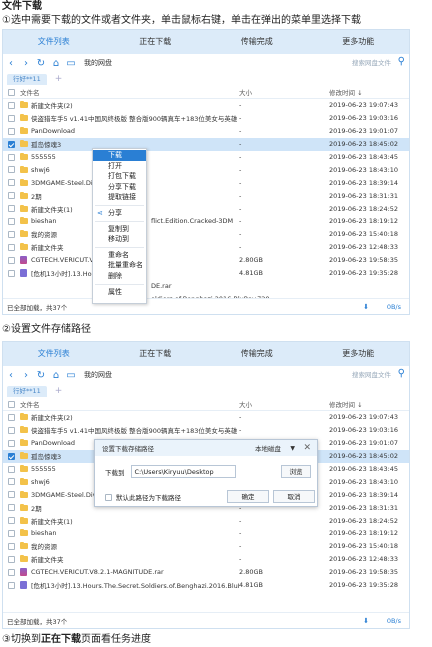 The image size is (432, 647). What do you see at coordinates (119, 276) in the screenshot?
I see `menu-item-delete: 删除` at bounding box center [119, 276].